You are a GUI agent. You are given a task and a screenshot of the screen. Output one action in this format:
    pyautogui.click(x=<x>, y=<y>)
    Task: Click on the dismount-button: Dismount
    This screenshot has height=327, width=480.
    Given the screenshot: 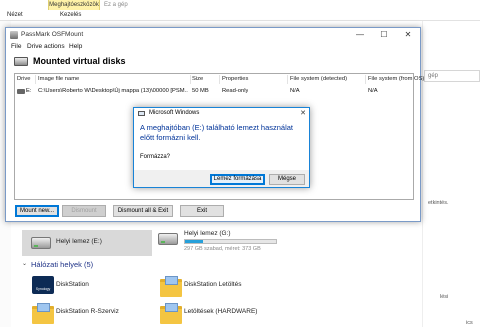 What is the action you would take?
    pyautogui.click(x=84, y=211)
    